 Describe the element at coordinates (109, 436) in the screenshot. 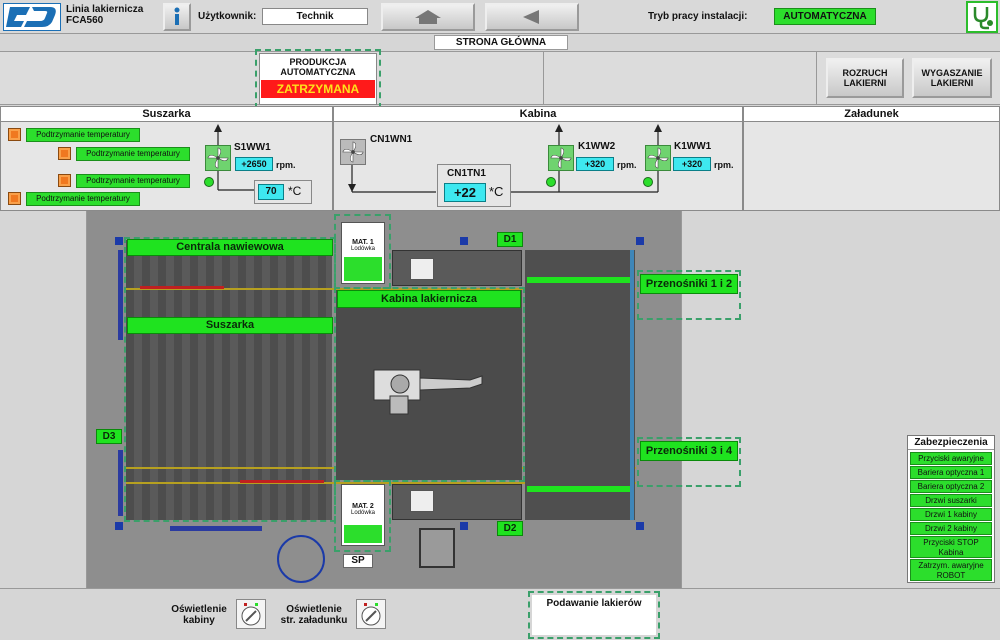

I see `door-d3: D3` at that location.